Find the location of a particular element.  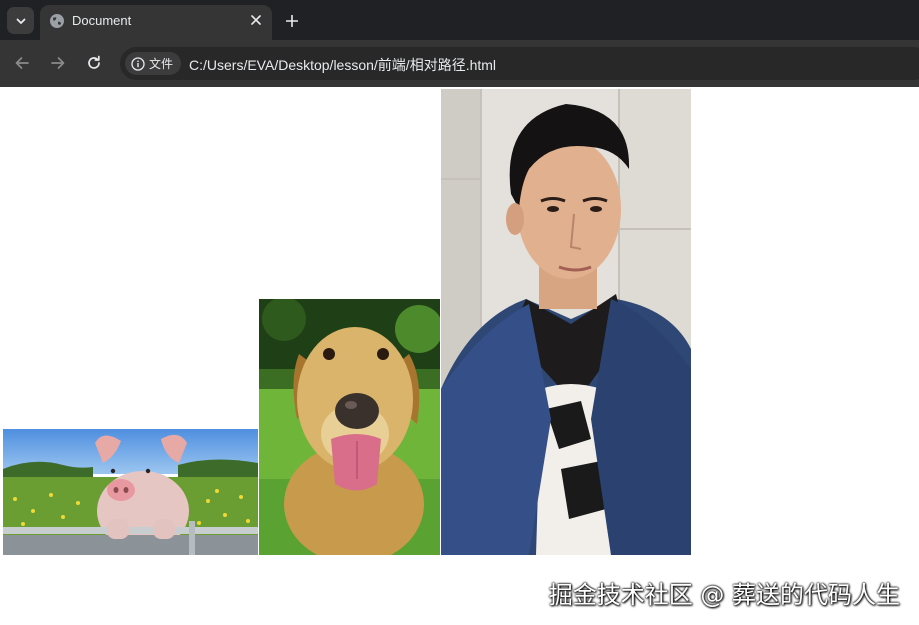

url-text: C:/Users/EVA/Desktop/lesson/前端/相对路径.html is located at coordinates (342, 65).